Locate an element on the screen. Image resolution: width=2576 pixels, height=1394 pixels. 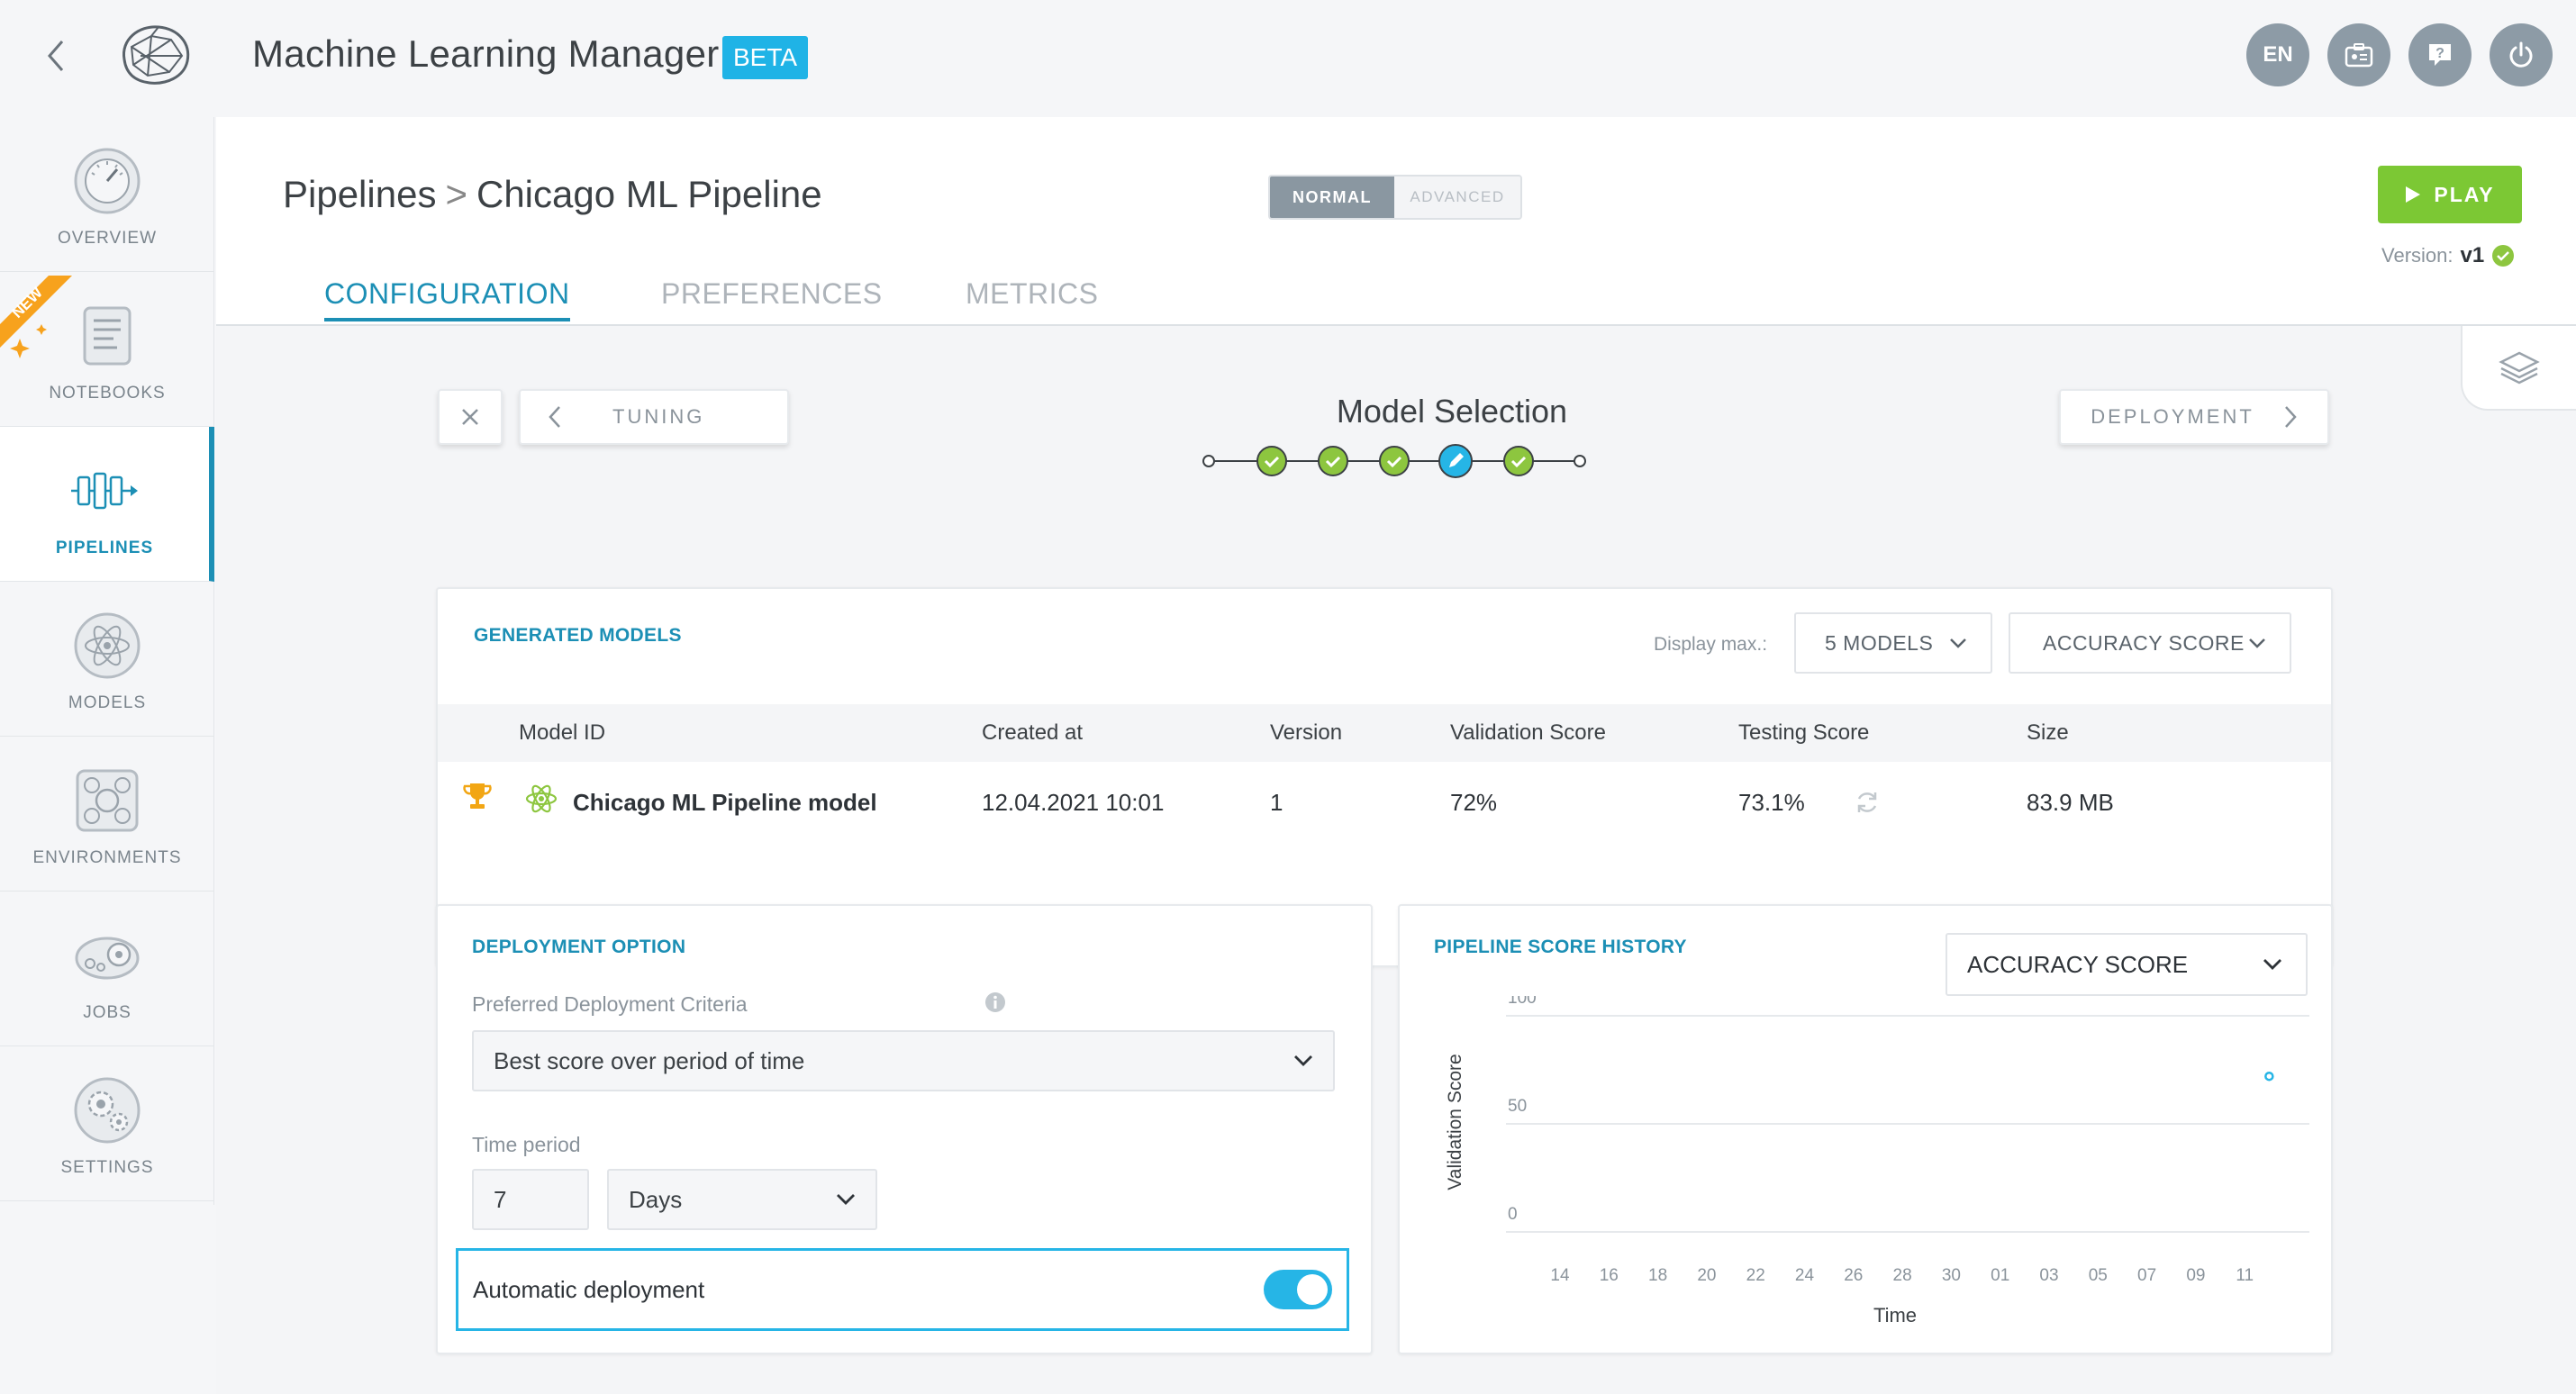
sparkle-icon is located at coordinates (20, 348).